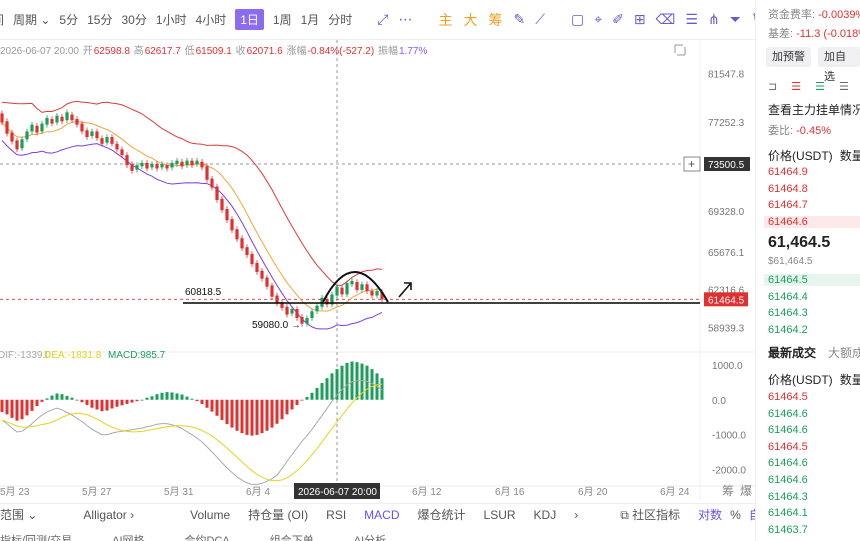 This screenshot has height=541, width=860. What do you see at coordinates (445, 20) in the screenshot?
I see `indicator-toggle-0: 主` at bounding box center [445, 20].